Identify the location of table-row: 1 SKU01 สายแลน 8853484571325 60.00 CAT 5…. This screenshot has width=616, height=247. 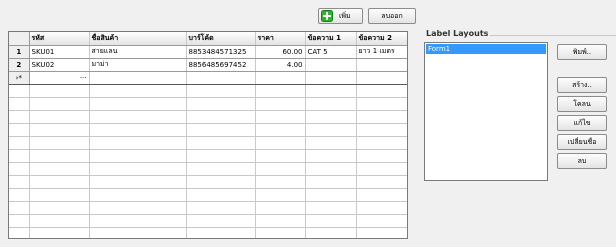
(208, 52).